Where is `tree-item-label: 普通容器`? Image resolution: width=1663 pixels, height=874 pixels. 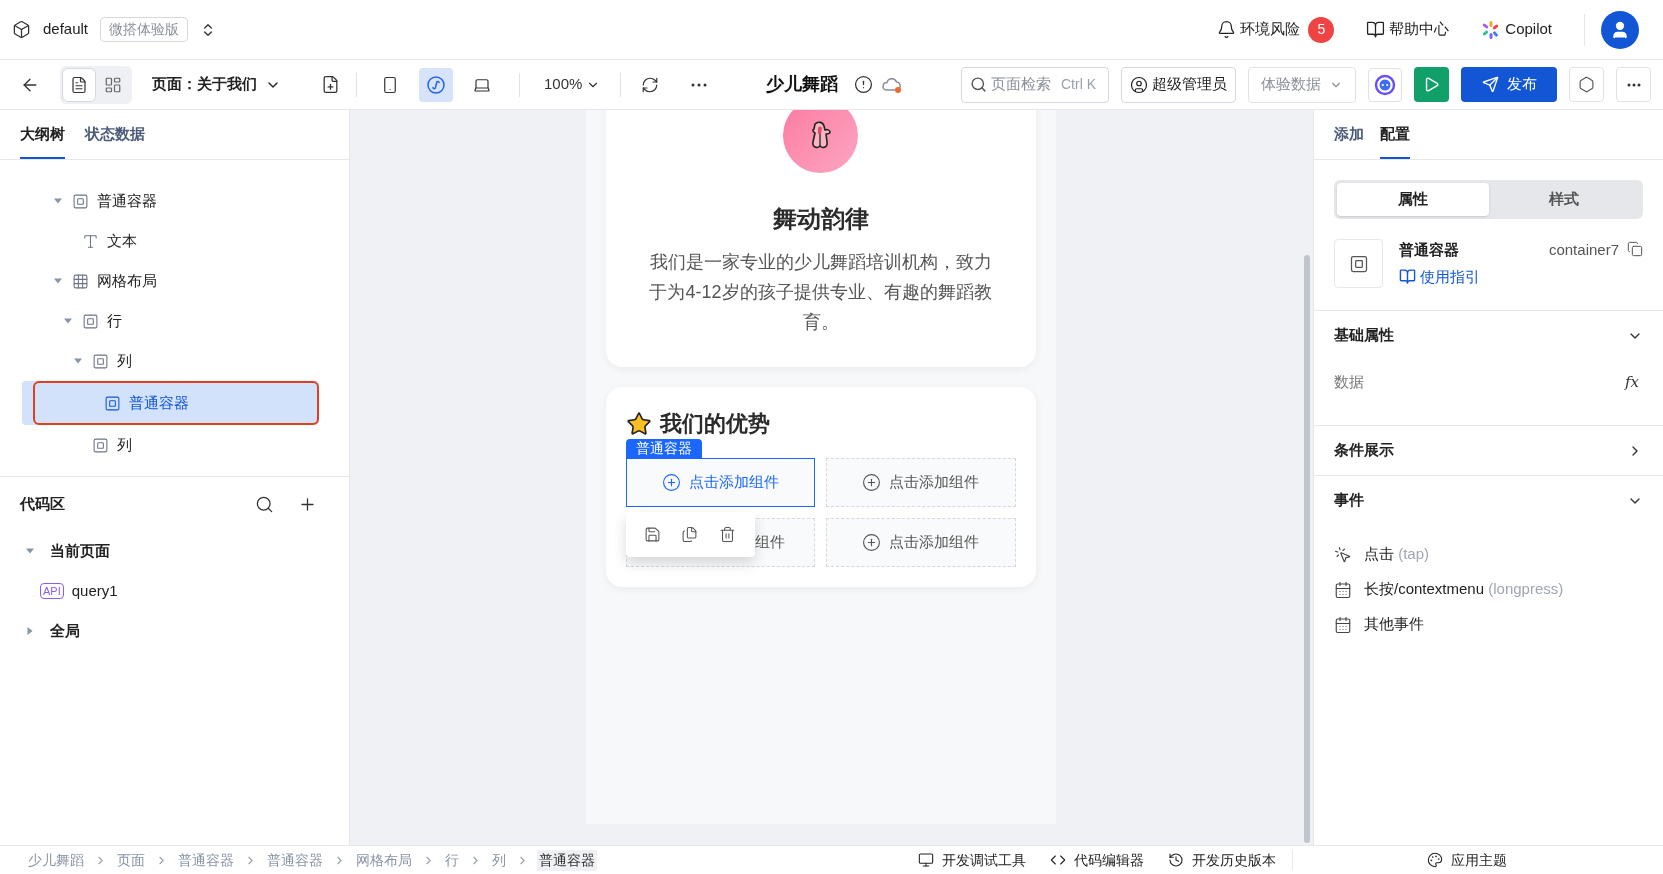 tree-item-label: 普通容器 is located at coordinates (127, 200).